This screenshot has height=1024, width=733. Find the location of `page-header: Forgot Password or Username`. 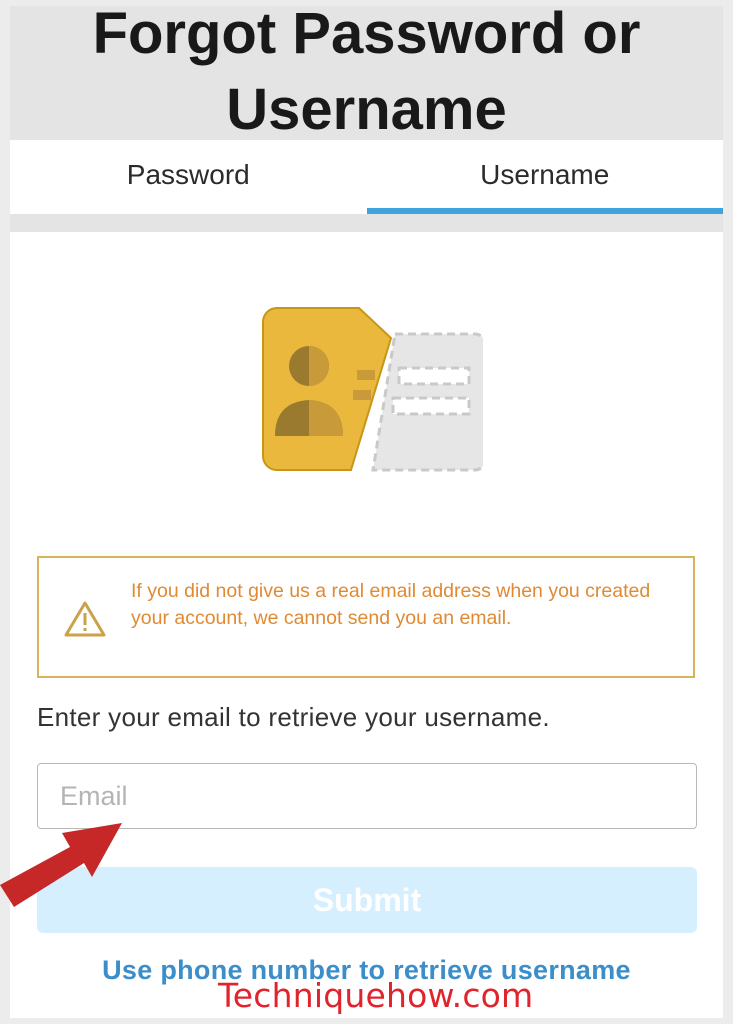

page-header: Forgot Password or Username is located at coordinates (366, 74).